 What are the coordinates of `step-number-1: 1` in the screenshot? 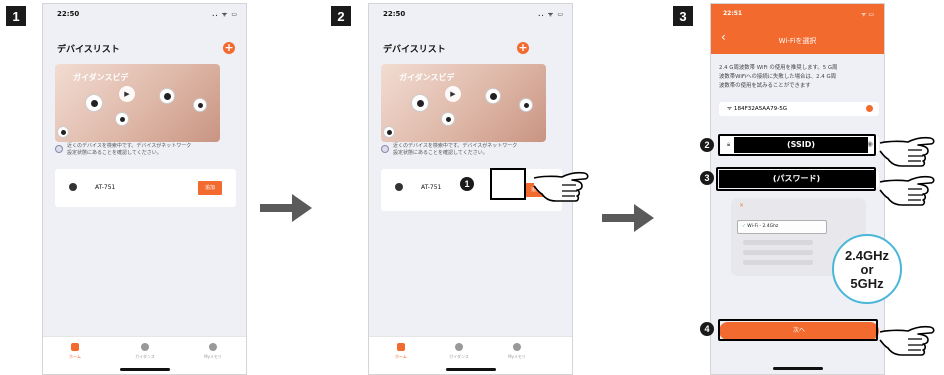 It's located at (16, 16).